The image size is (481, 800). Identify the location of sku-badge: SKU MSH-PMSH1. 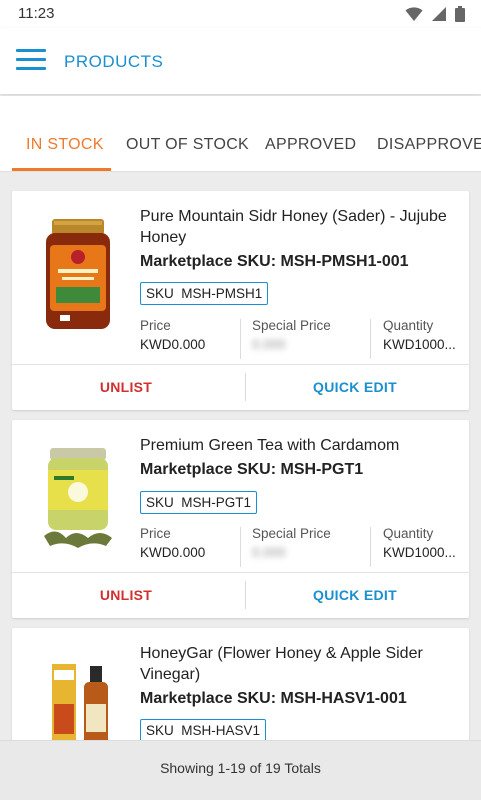
(204, 293).